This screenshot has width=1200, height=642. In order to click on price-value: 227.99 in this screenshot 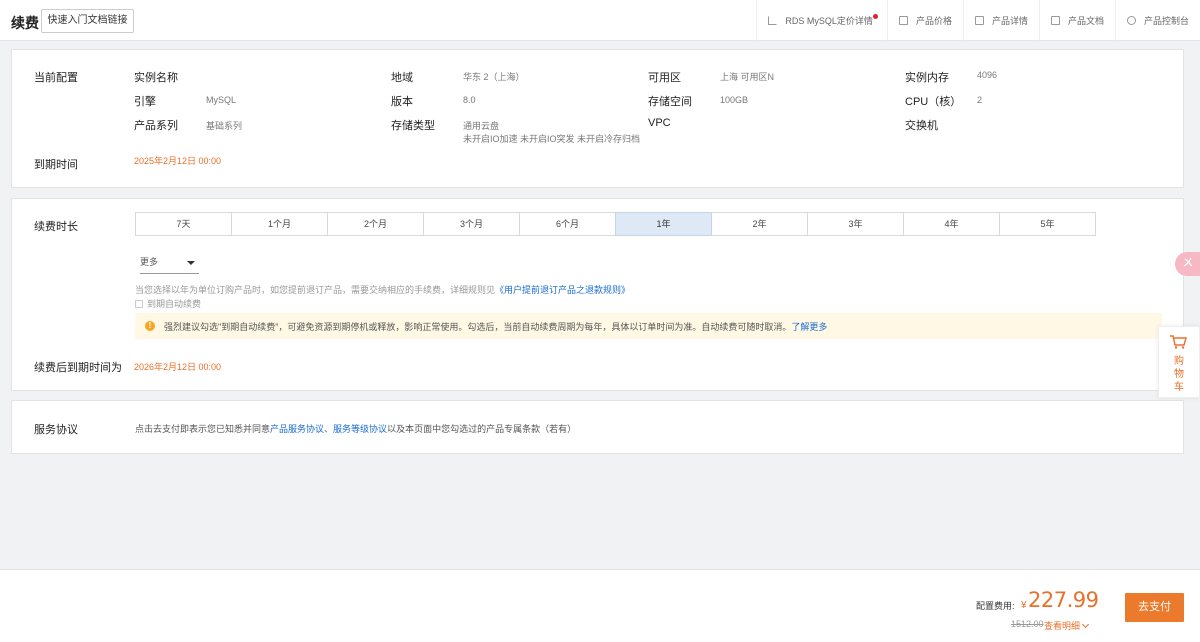, I will do `click(1063, 600)`.